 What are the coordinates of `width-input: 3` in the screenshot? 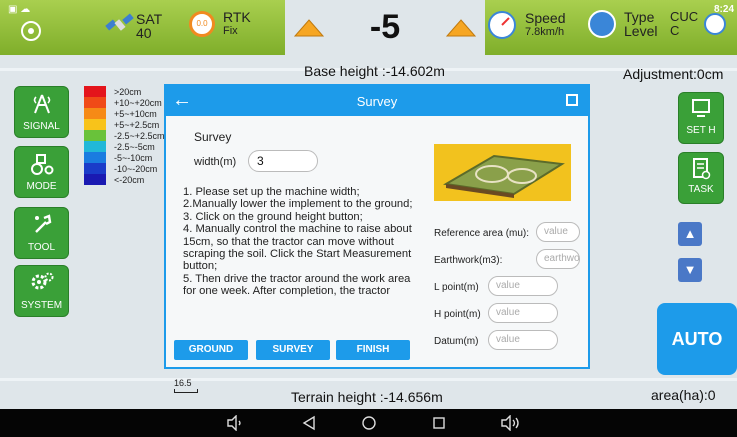 It's located at (283, 161).